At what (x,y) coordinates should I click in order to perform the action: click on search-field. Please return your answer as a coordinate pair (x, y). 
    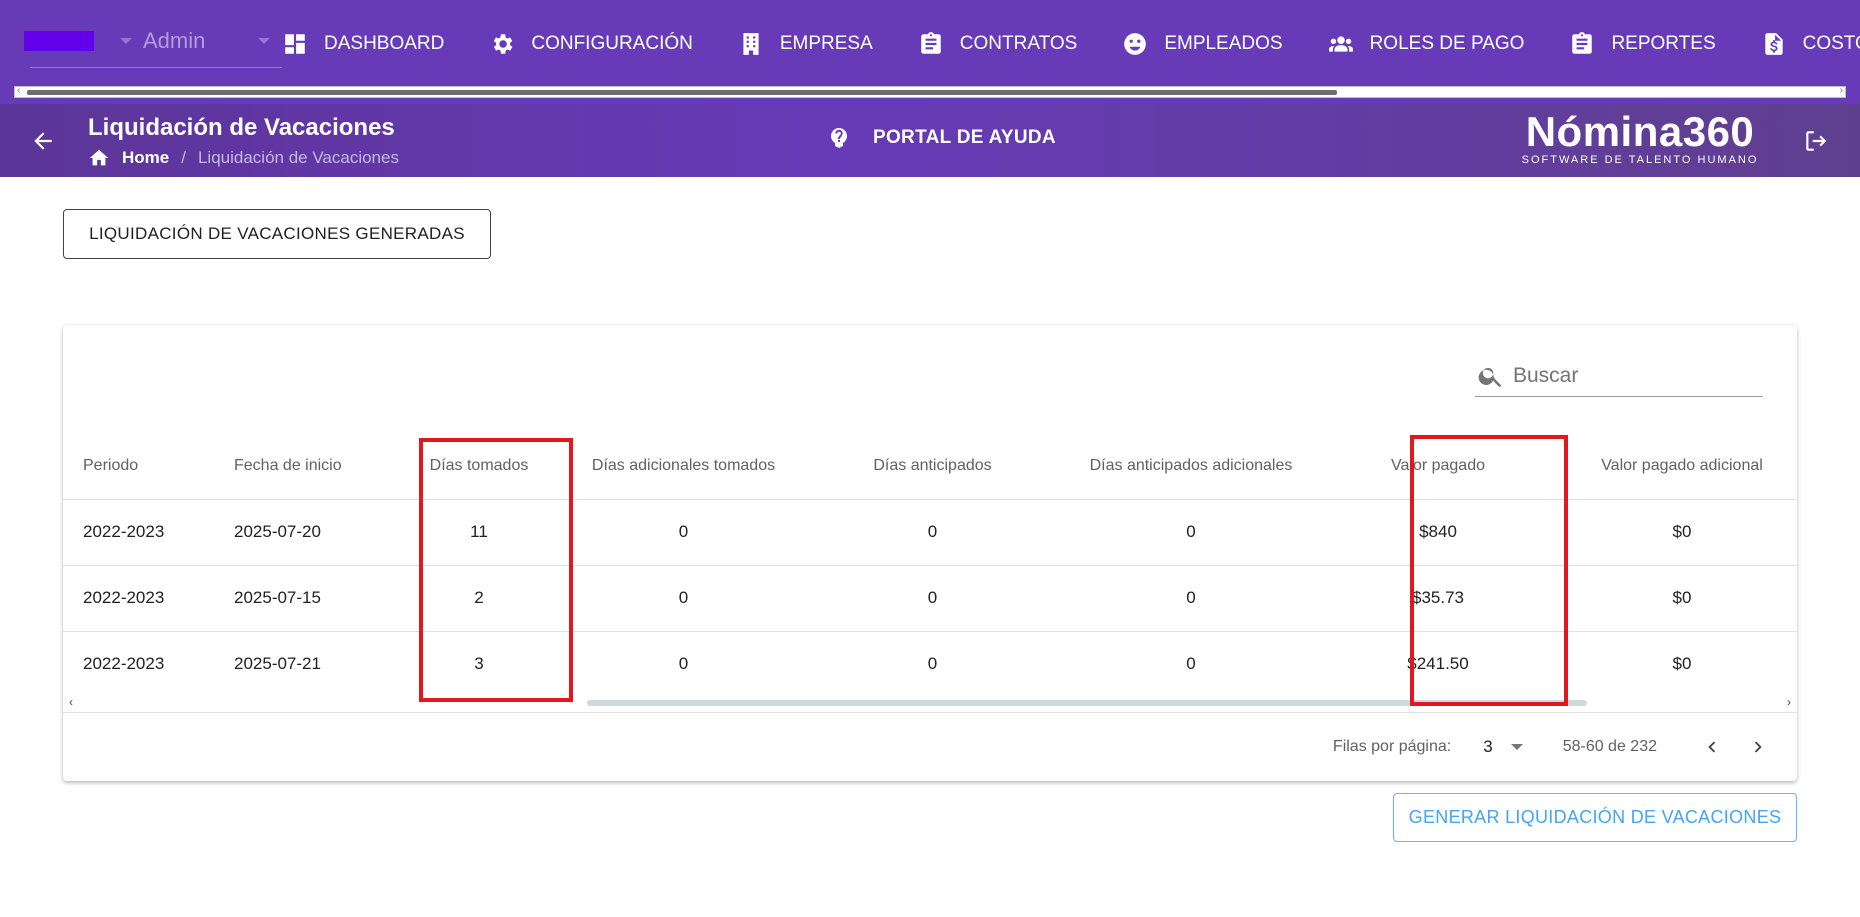
    Looking at the image, I should click on (1619, 376).